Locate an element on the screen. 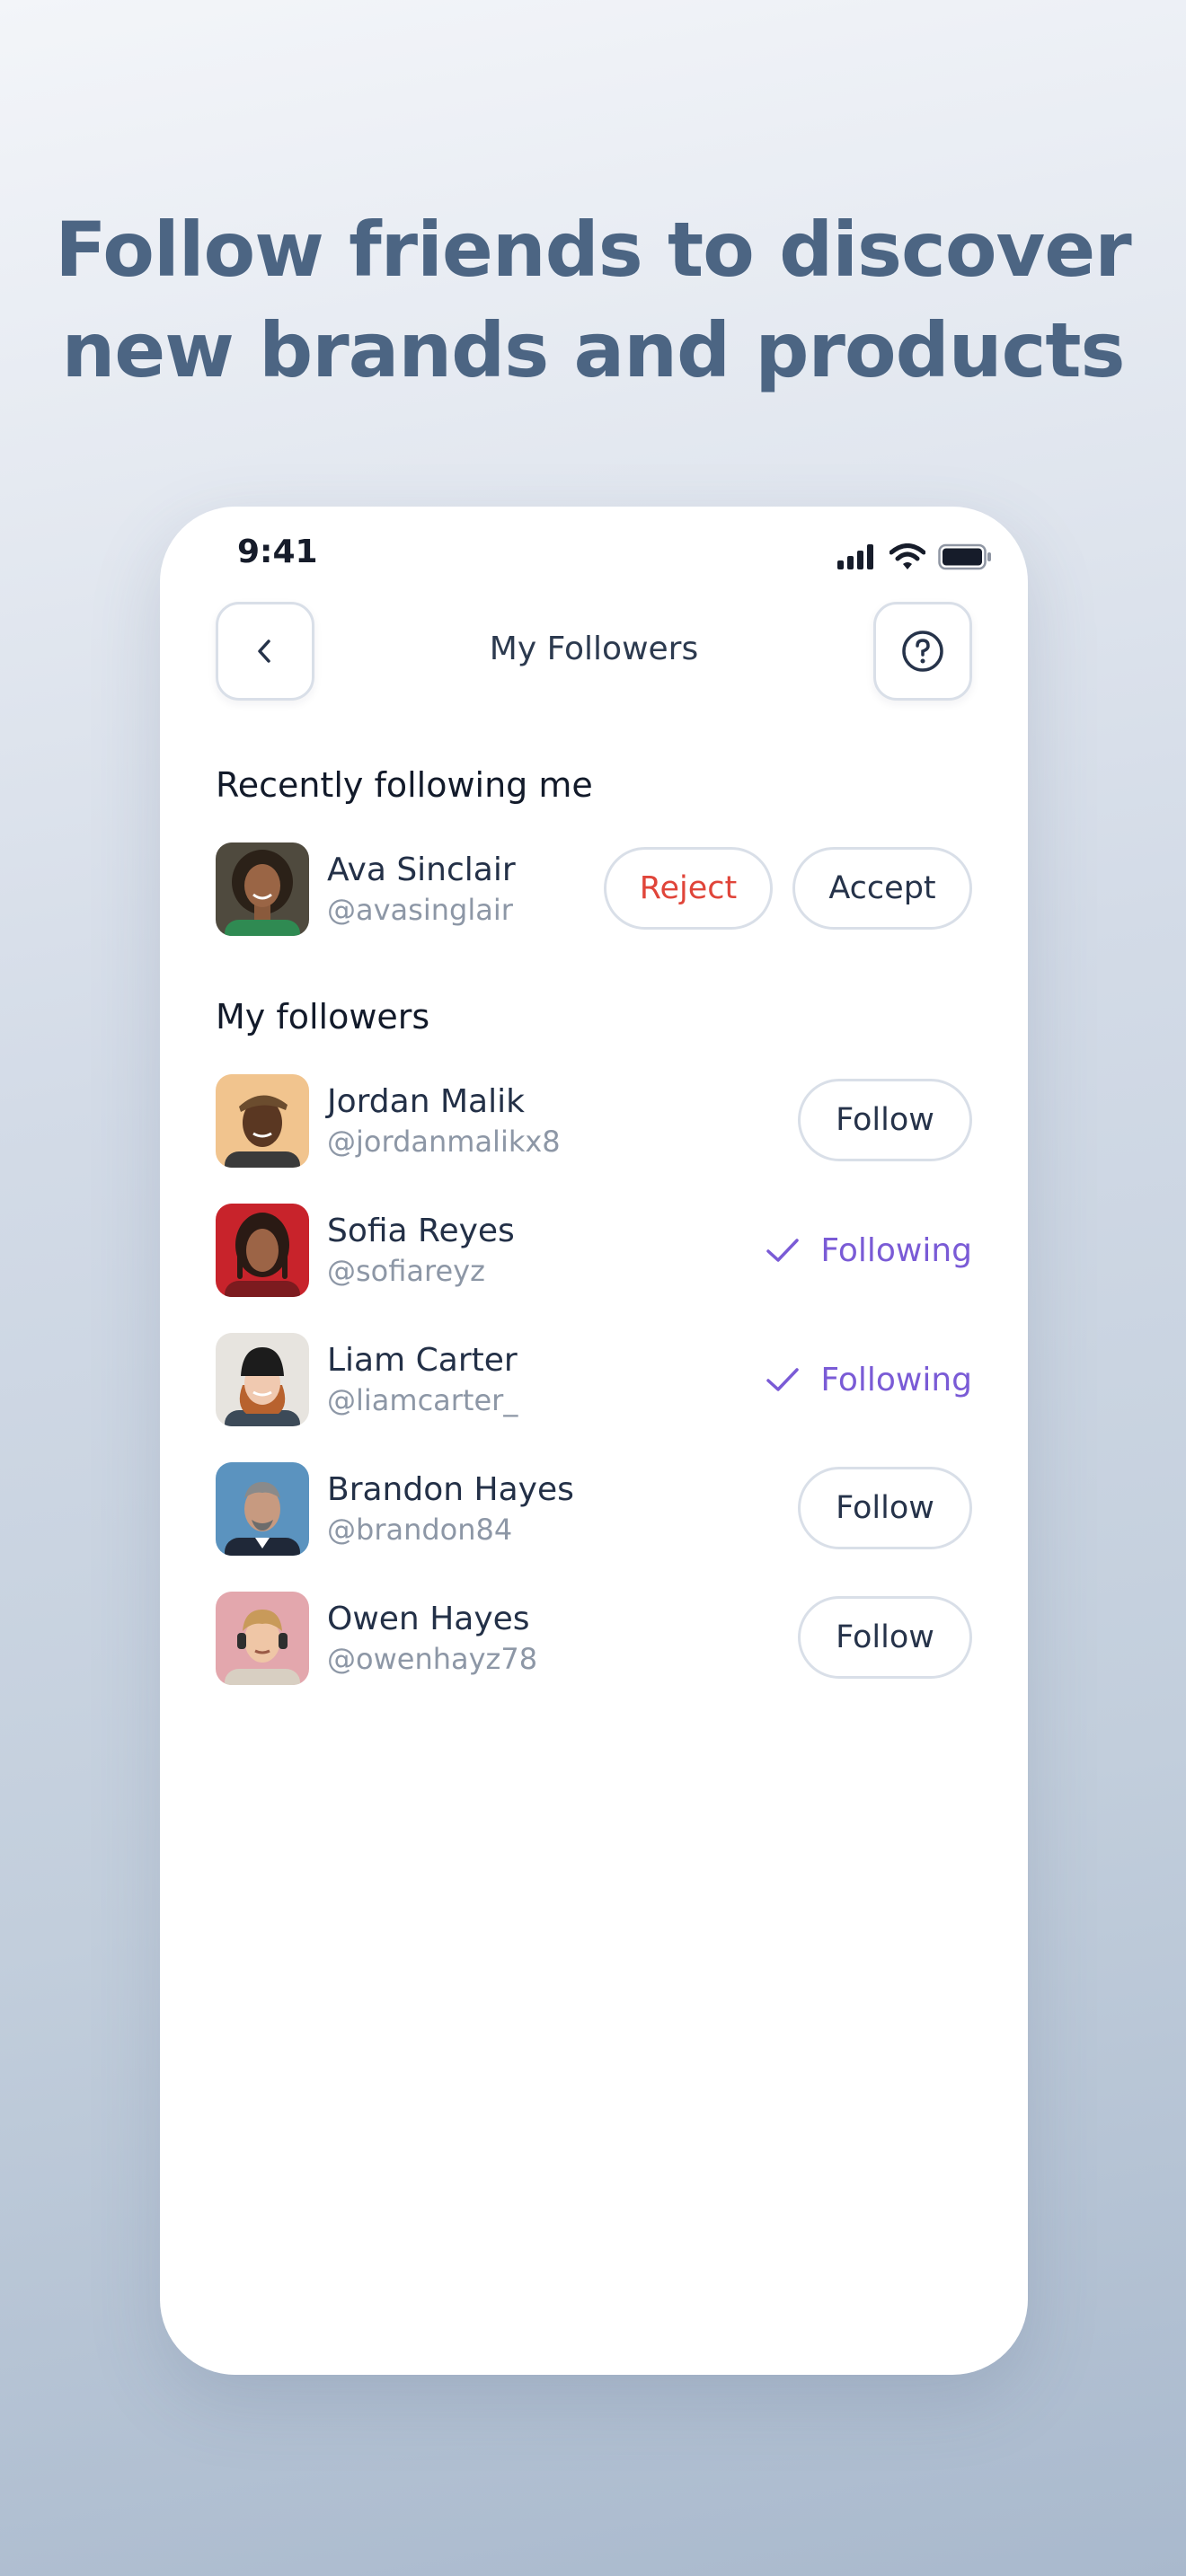 The image size is (1186, 2576). status-time: 9:41 is located at coordinates (277, 552).